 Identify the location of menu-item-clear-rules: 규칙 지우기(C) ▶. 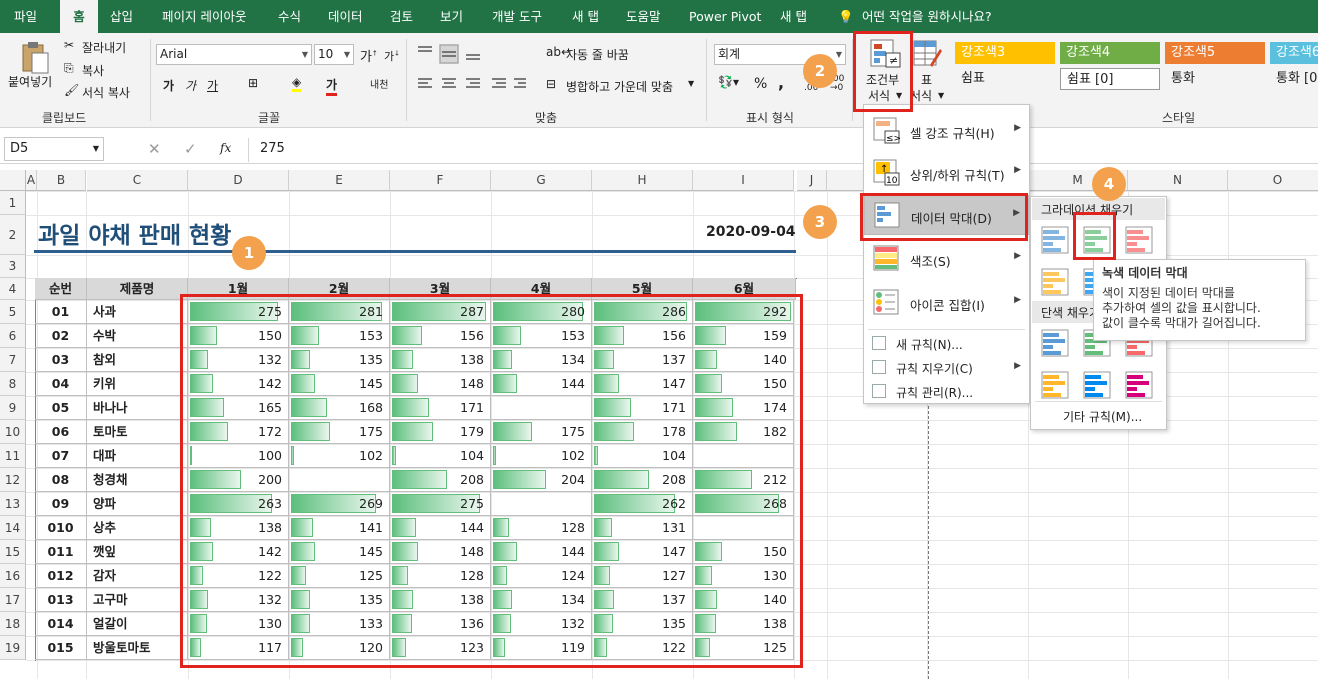
(946, 367).